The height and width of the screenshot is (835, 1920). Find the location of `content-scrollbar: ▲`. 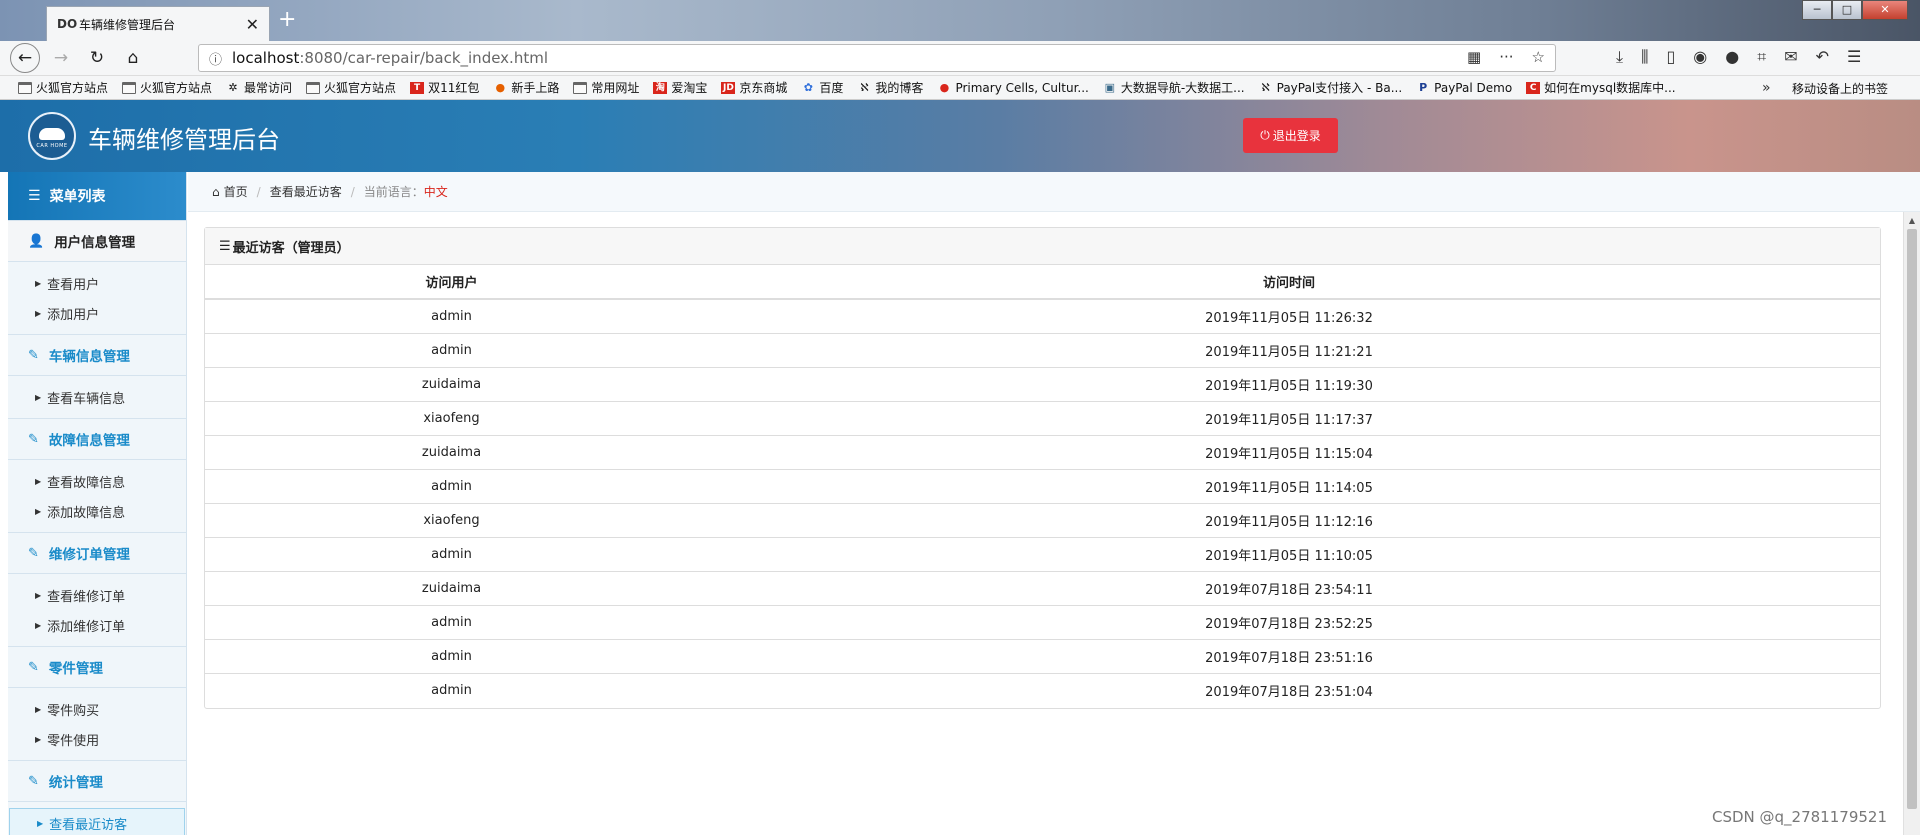

content-scrollbar: ▲ is located at coordinates (1911, 523).